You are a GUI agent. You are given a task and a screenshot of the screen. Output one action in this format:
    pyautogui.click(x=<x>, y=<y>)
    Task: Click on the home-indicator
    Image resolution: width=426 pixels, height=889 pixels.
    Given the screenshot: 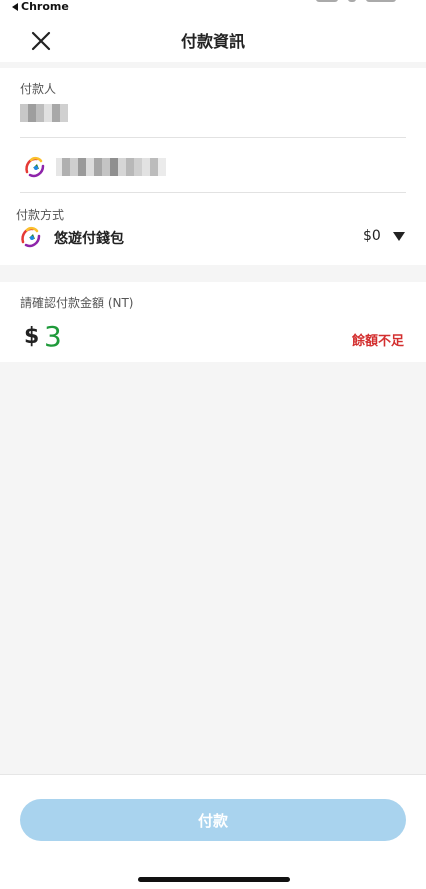 What is the action you would take?
    pyautogui.click(x=214, y=879)
    